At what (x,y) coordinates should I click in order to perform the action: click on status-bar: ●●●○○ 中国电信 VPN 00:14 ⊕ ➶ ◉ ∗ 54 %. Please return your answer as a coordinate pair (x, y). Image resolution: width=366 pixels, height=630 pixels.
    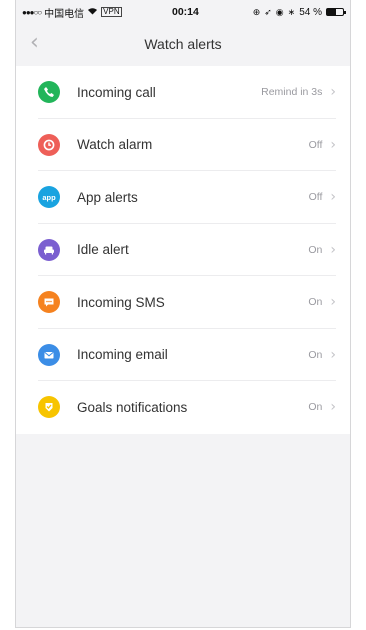
    Looking at the image, I should click on (183, 12).